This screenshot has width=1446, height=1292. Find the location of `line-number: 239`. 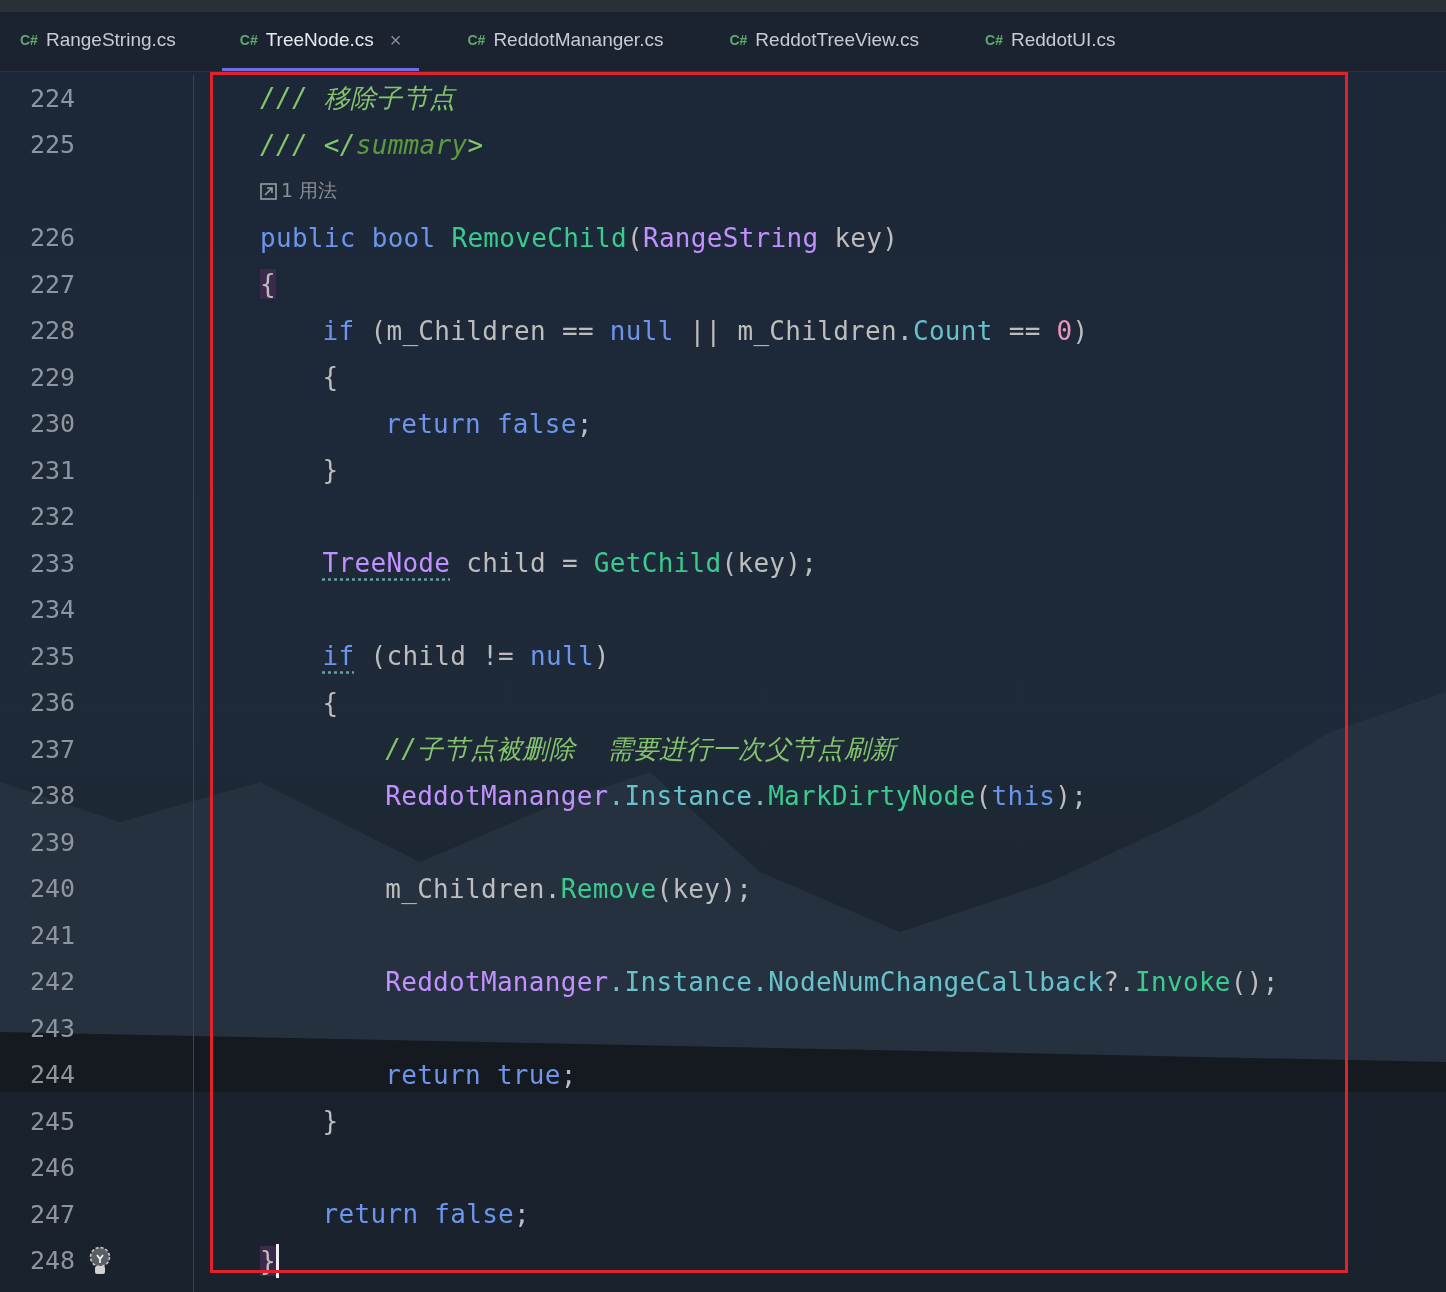

line-number: 239 is located at coordinates (53, 842).